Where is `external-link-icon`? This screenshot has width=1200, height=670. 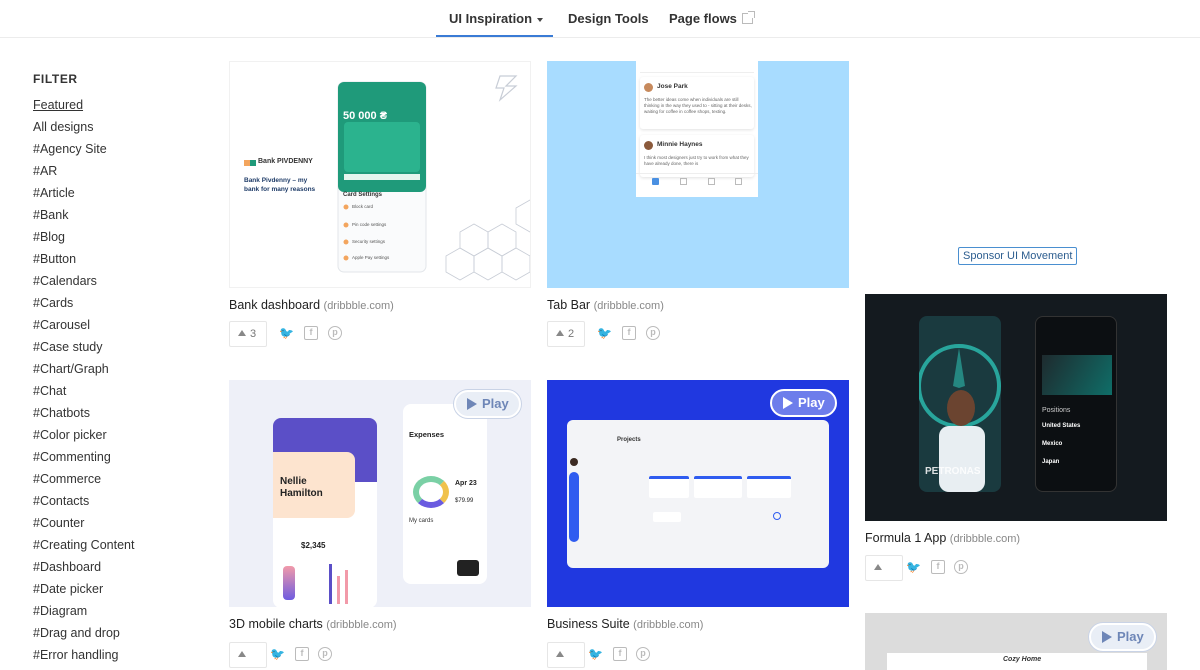
external-link-icon is located at coordinates (748, 17).